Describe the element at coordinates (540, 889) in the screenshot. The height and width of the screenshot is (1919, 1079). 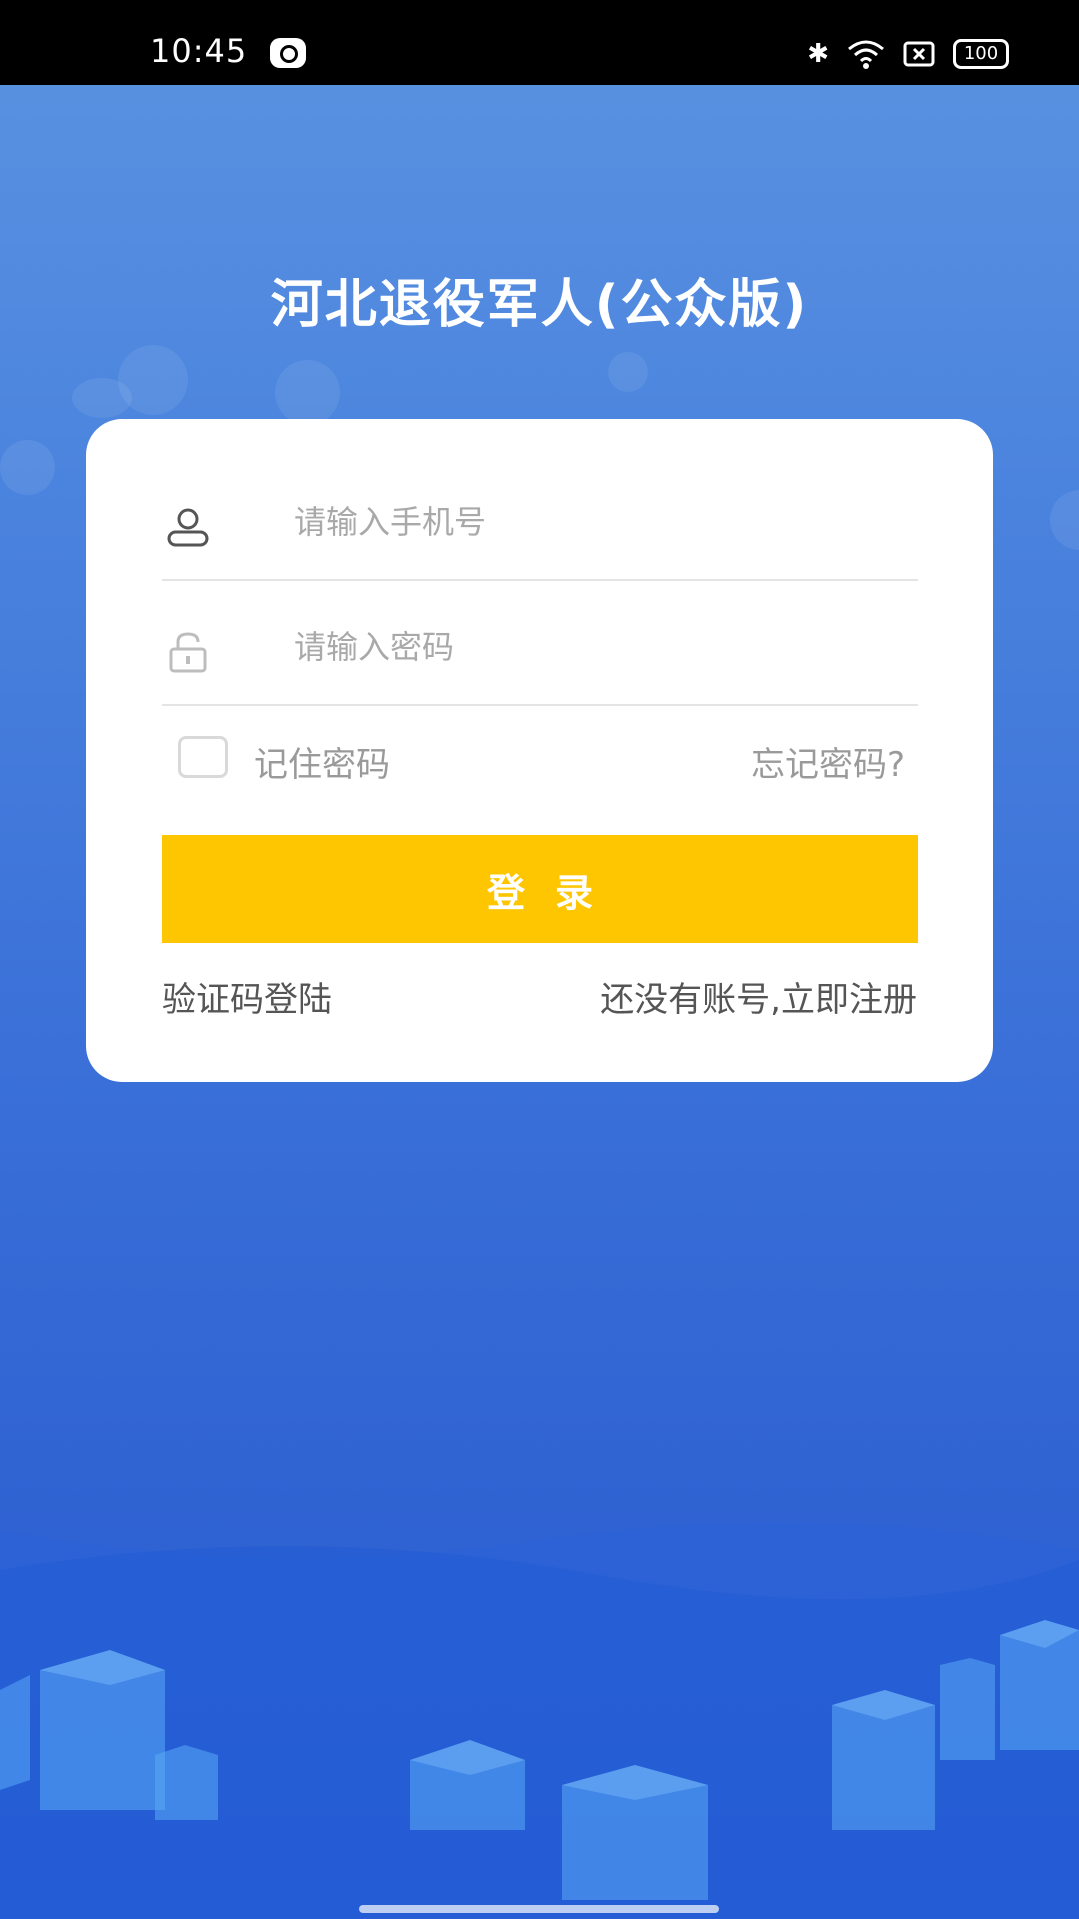
I see `login-button: 登录` at that location.